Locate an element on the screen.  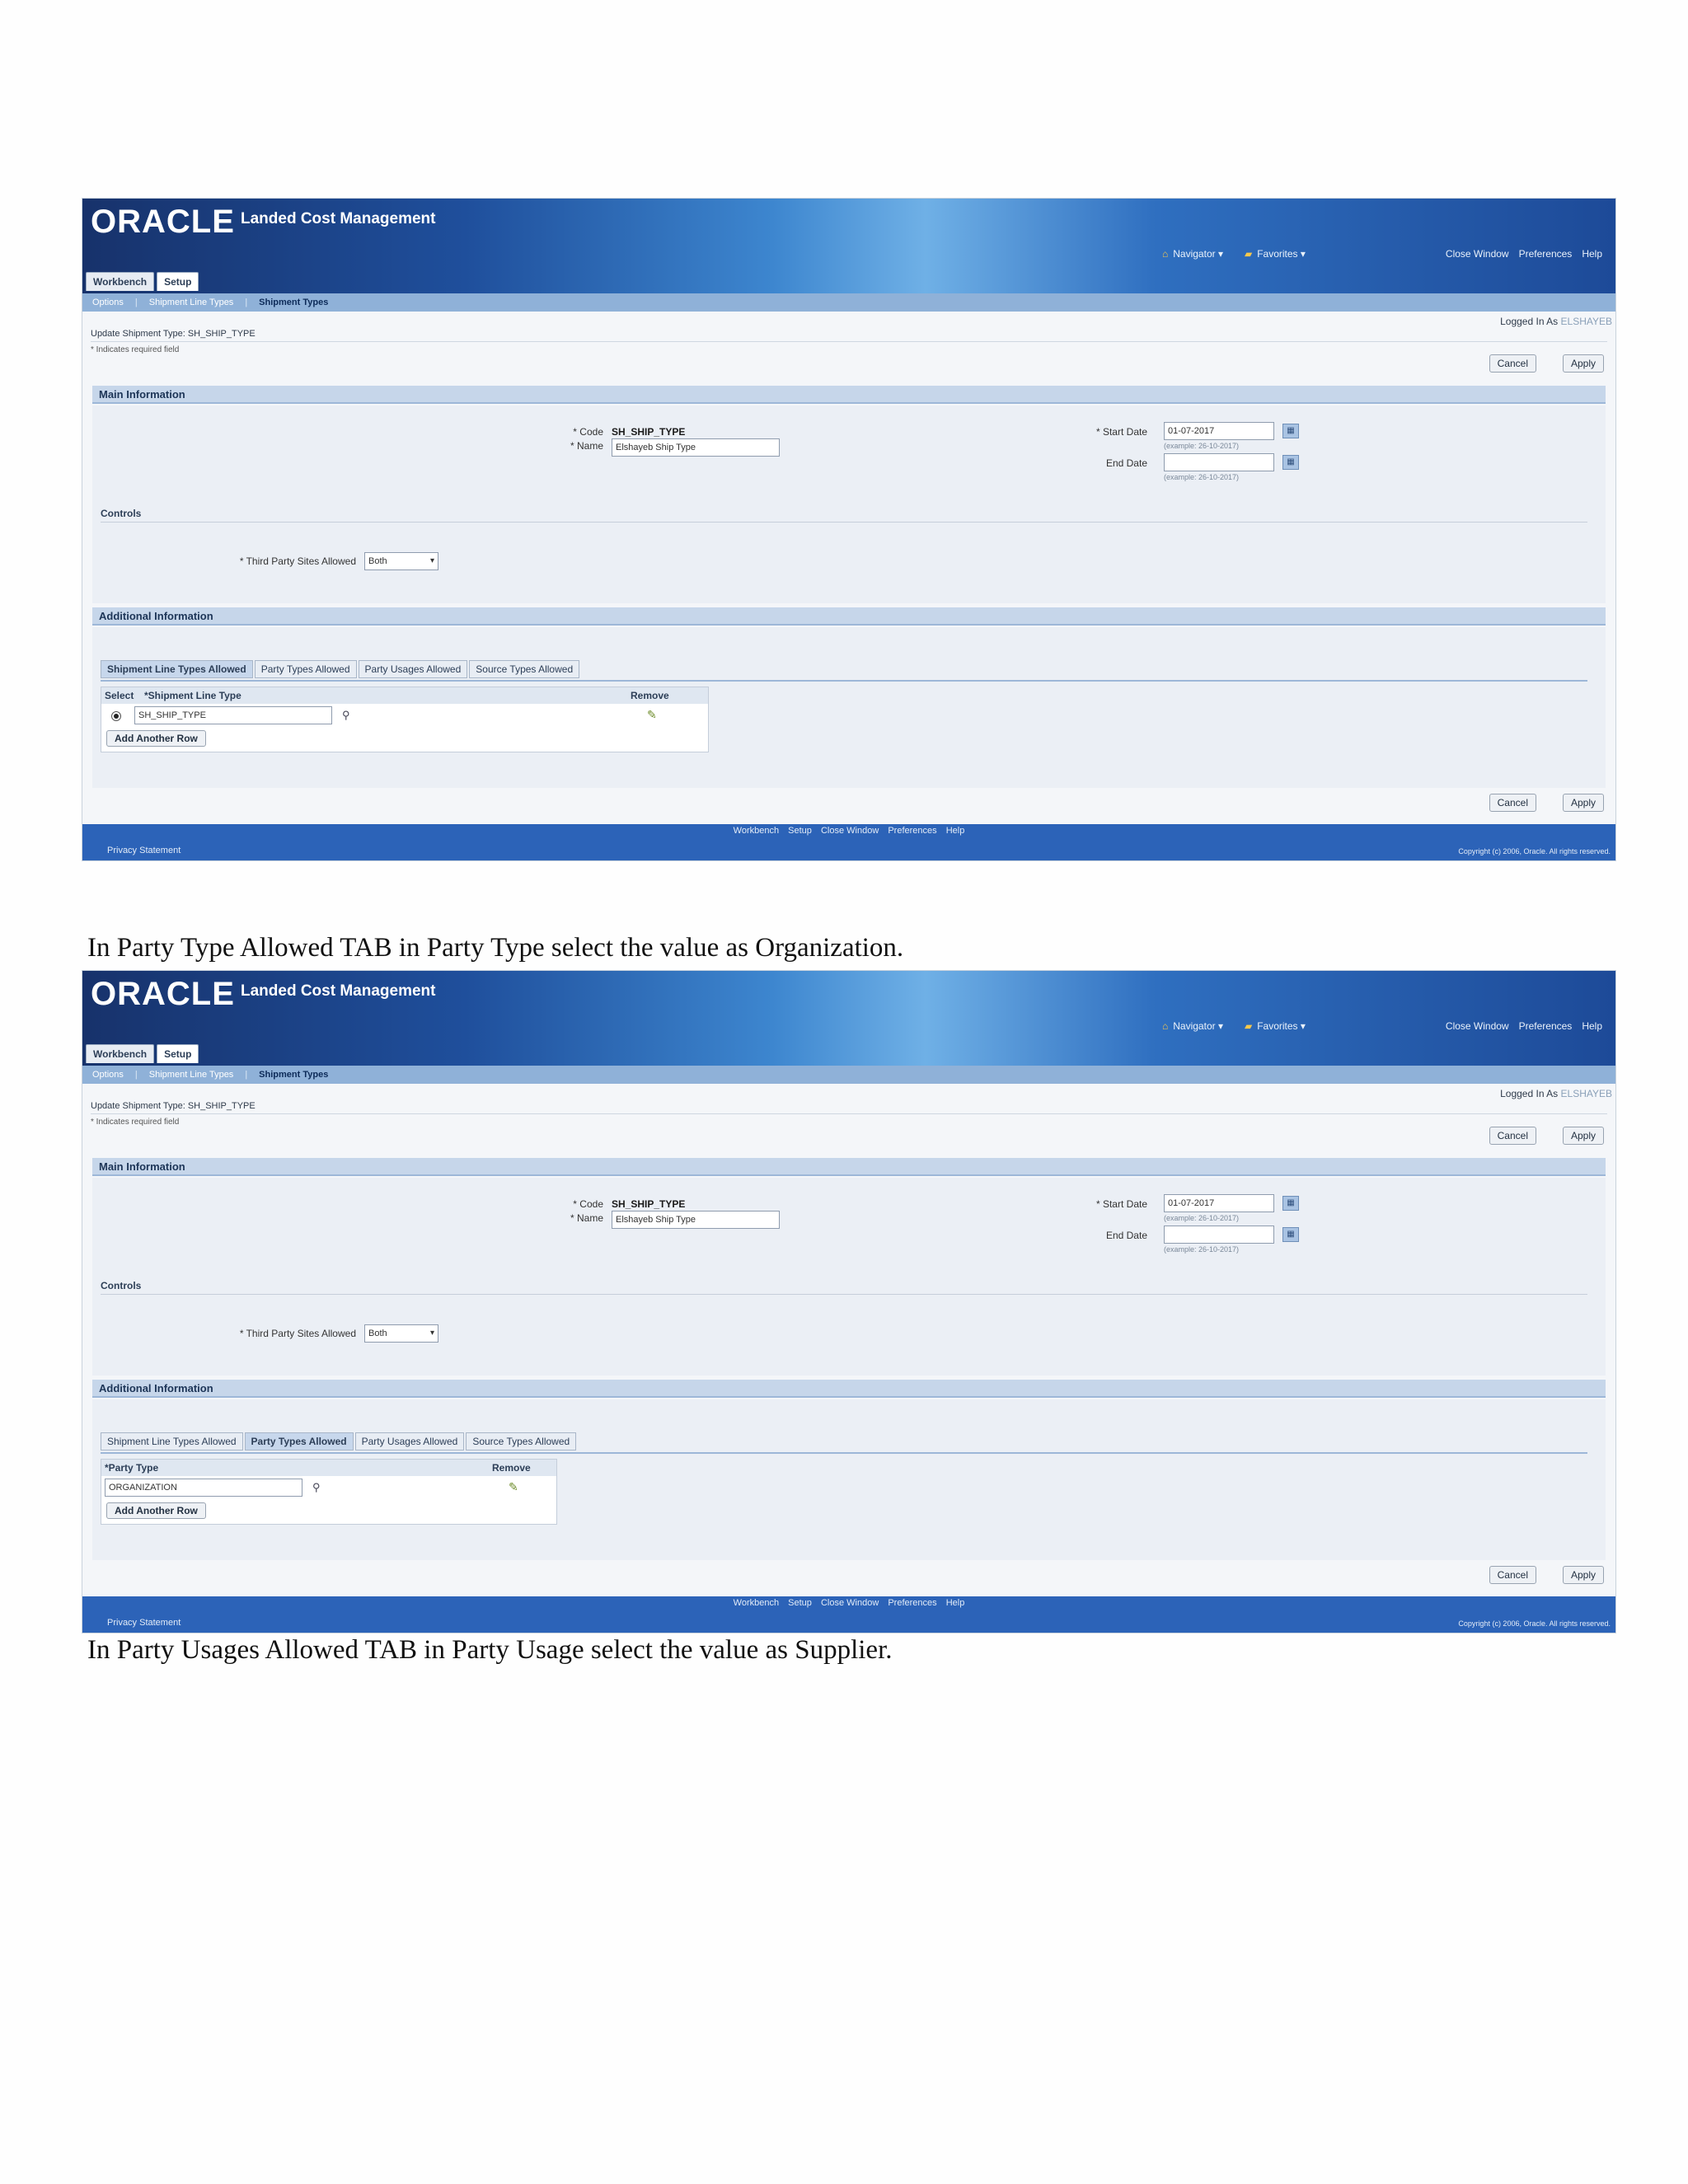
party-type-header: *Party Type is located at coordinates (132, 1468).